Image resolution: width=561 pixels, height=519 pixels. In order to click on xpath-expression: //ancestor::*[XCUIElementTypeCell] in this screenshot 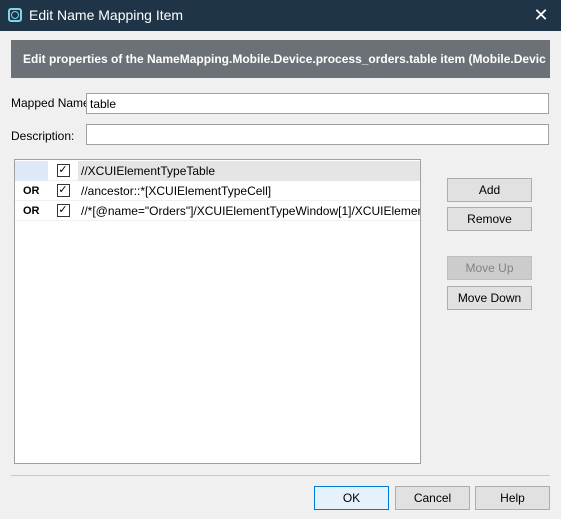, I will do `click(249, 191)`.